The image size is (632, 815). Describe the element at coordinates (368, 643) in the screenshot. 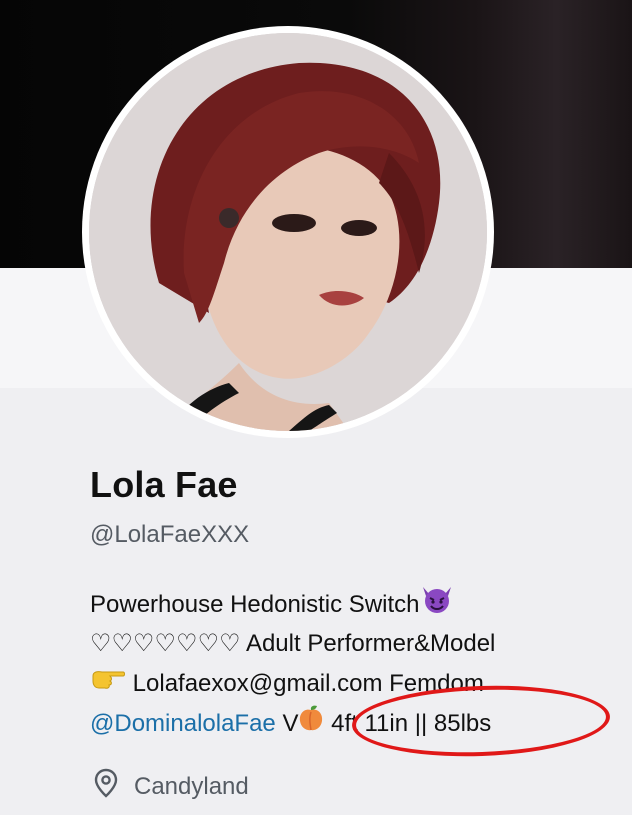

I see `bio-line-2-text: Adult Performer&Model` at that location.